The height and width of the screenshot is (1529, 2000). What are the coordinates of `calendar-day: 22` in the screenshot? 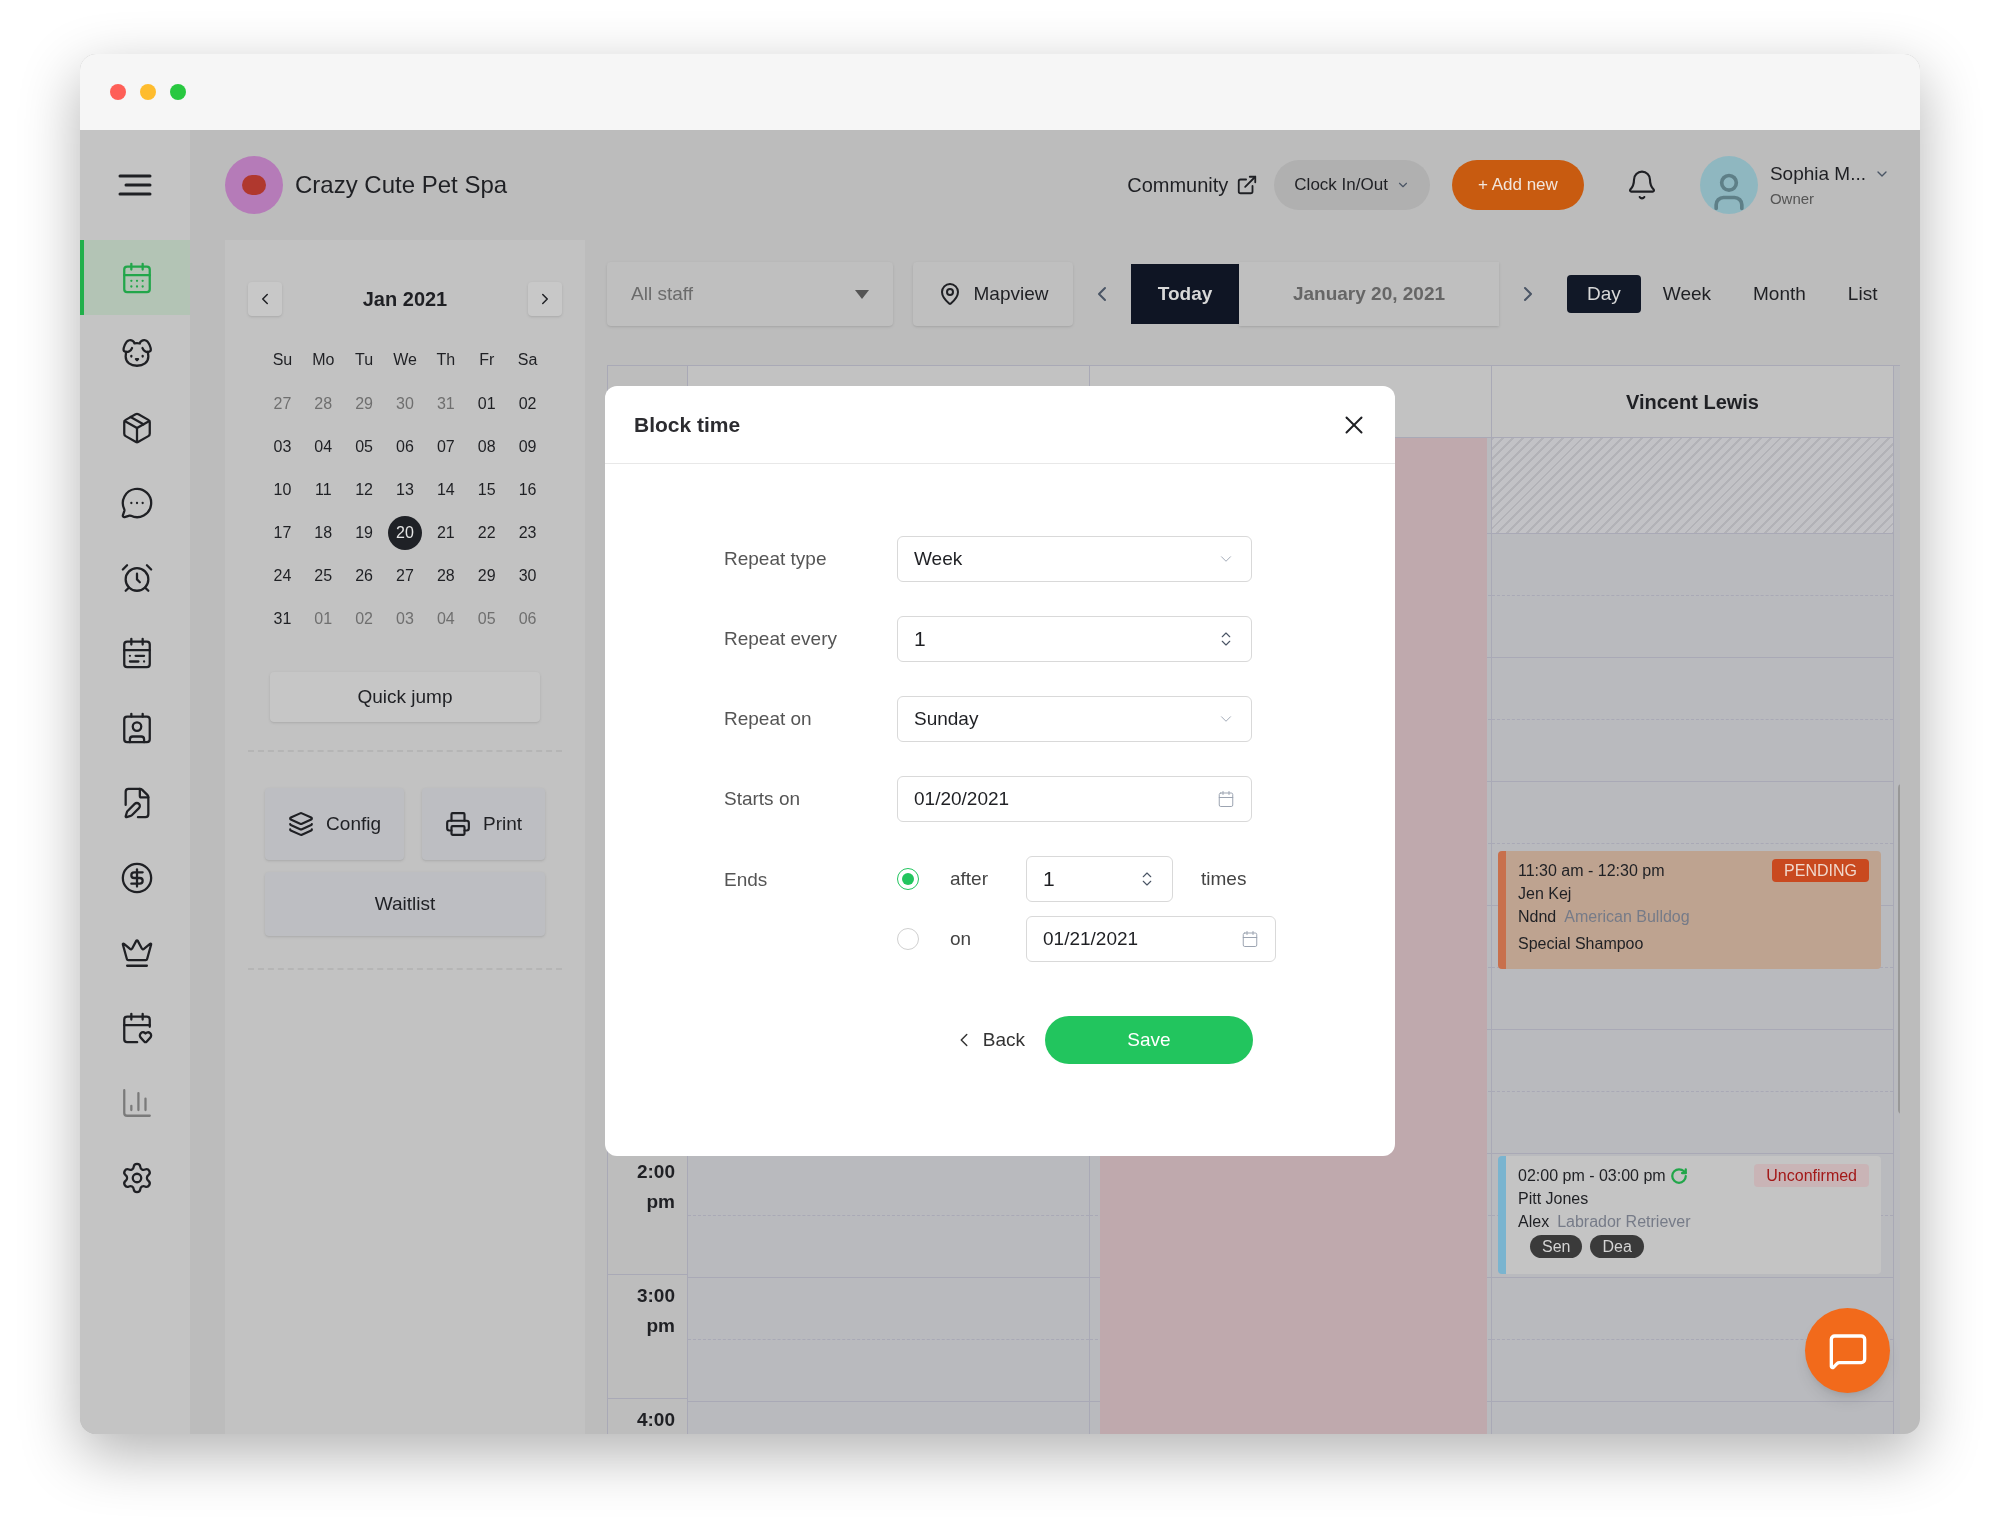 It's located at (486, 532).